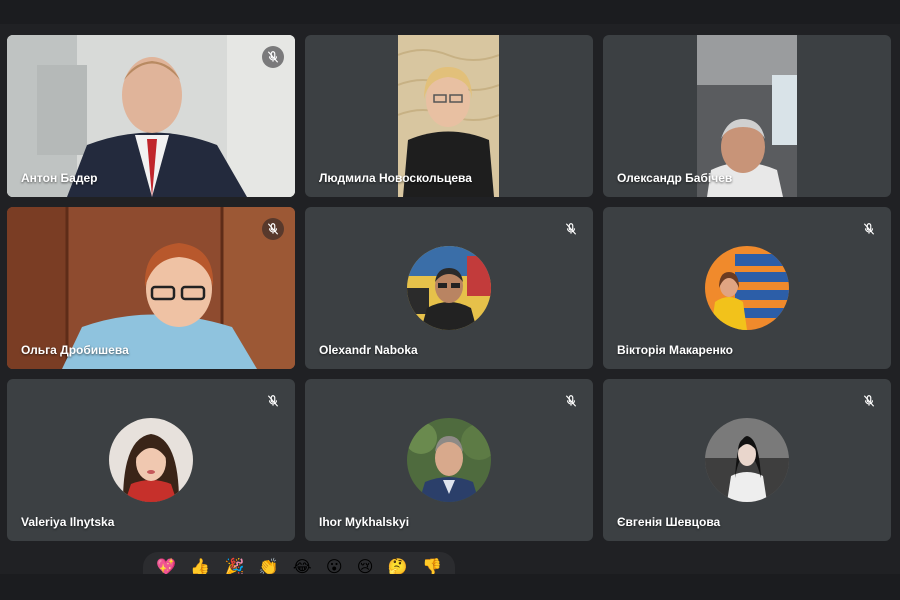 The height and width of the screenshot is (600, 900). What do you see at coordinates (675, 178) in the screenshot?
I see `participant-name: Олександр Бабічев` at bounding box center [675, 178].